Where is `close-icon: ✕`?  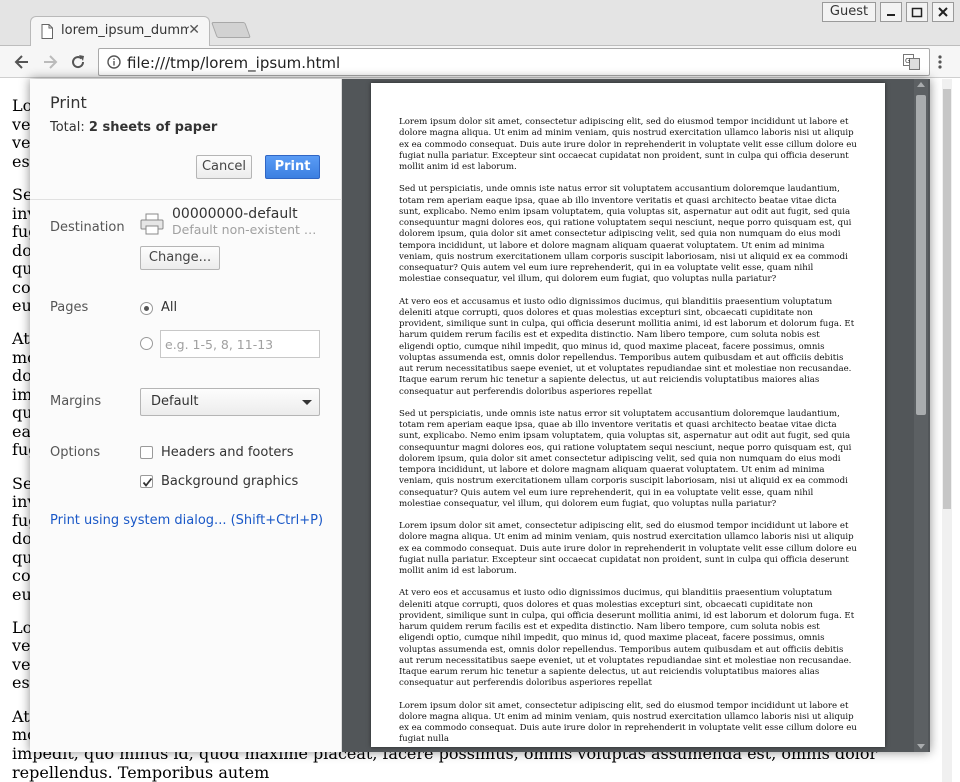
close-icon: ✕ is located at coordinates (194, 30).